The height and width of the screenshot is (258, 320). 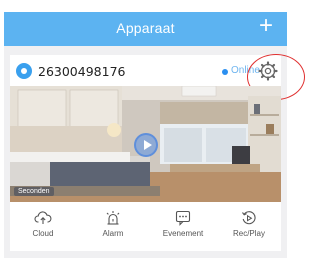 I want to click on rec-play-button: Rec/Play, so click(x=249, y=228).